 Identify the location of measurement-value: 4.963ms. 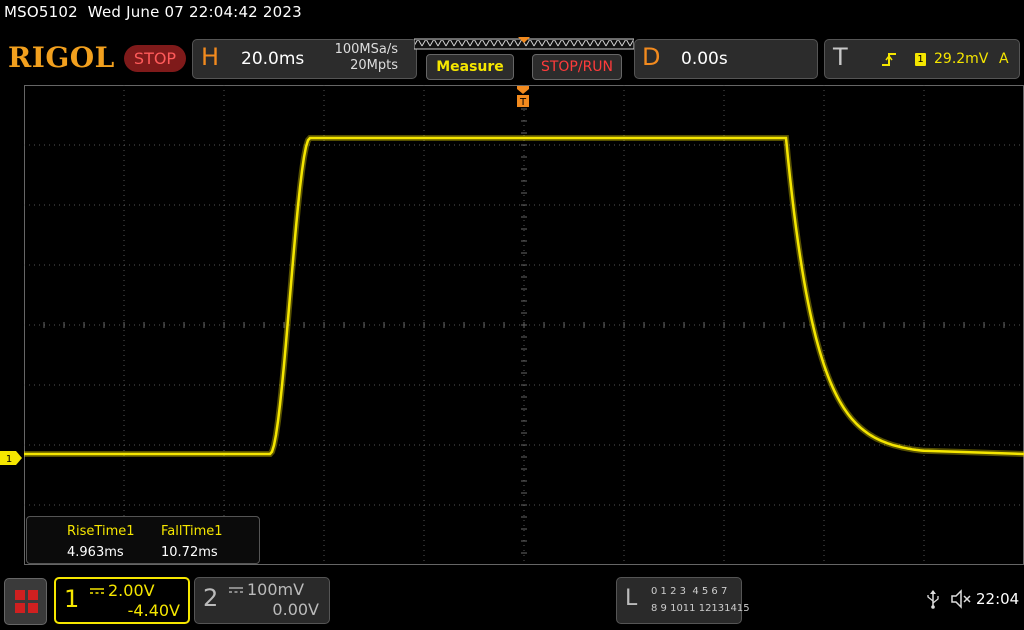
(95, 552).